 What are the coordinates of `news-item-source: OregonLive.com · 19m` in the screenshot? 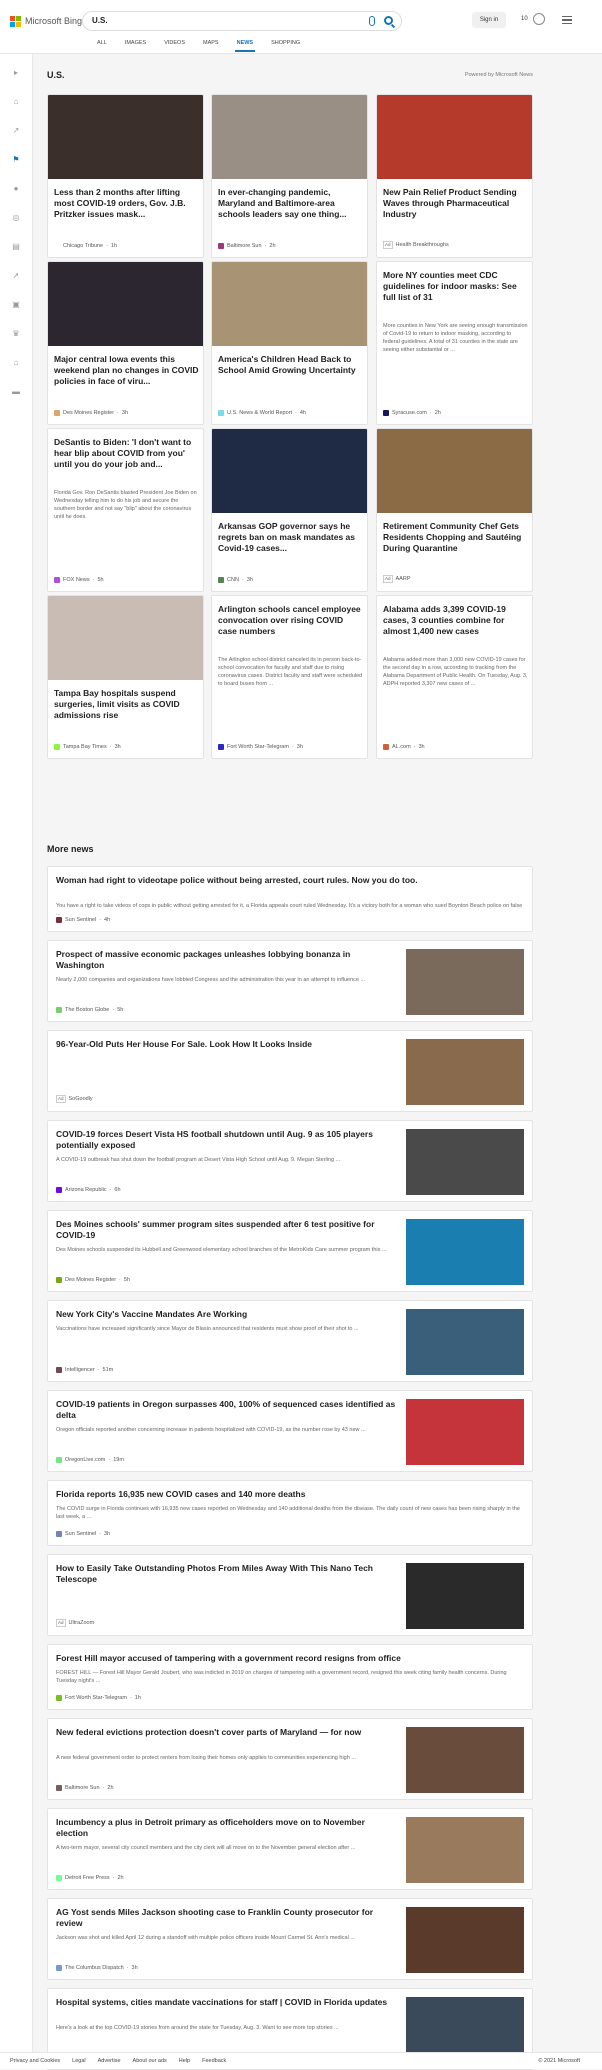 It's located at (90, 1460).